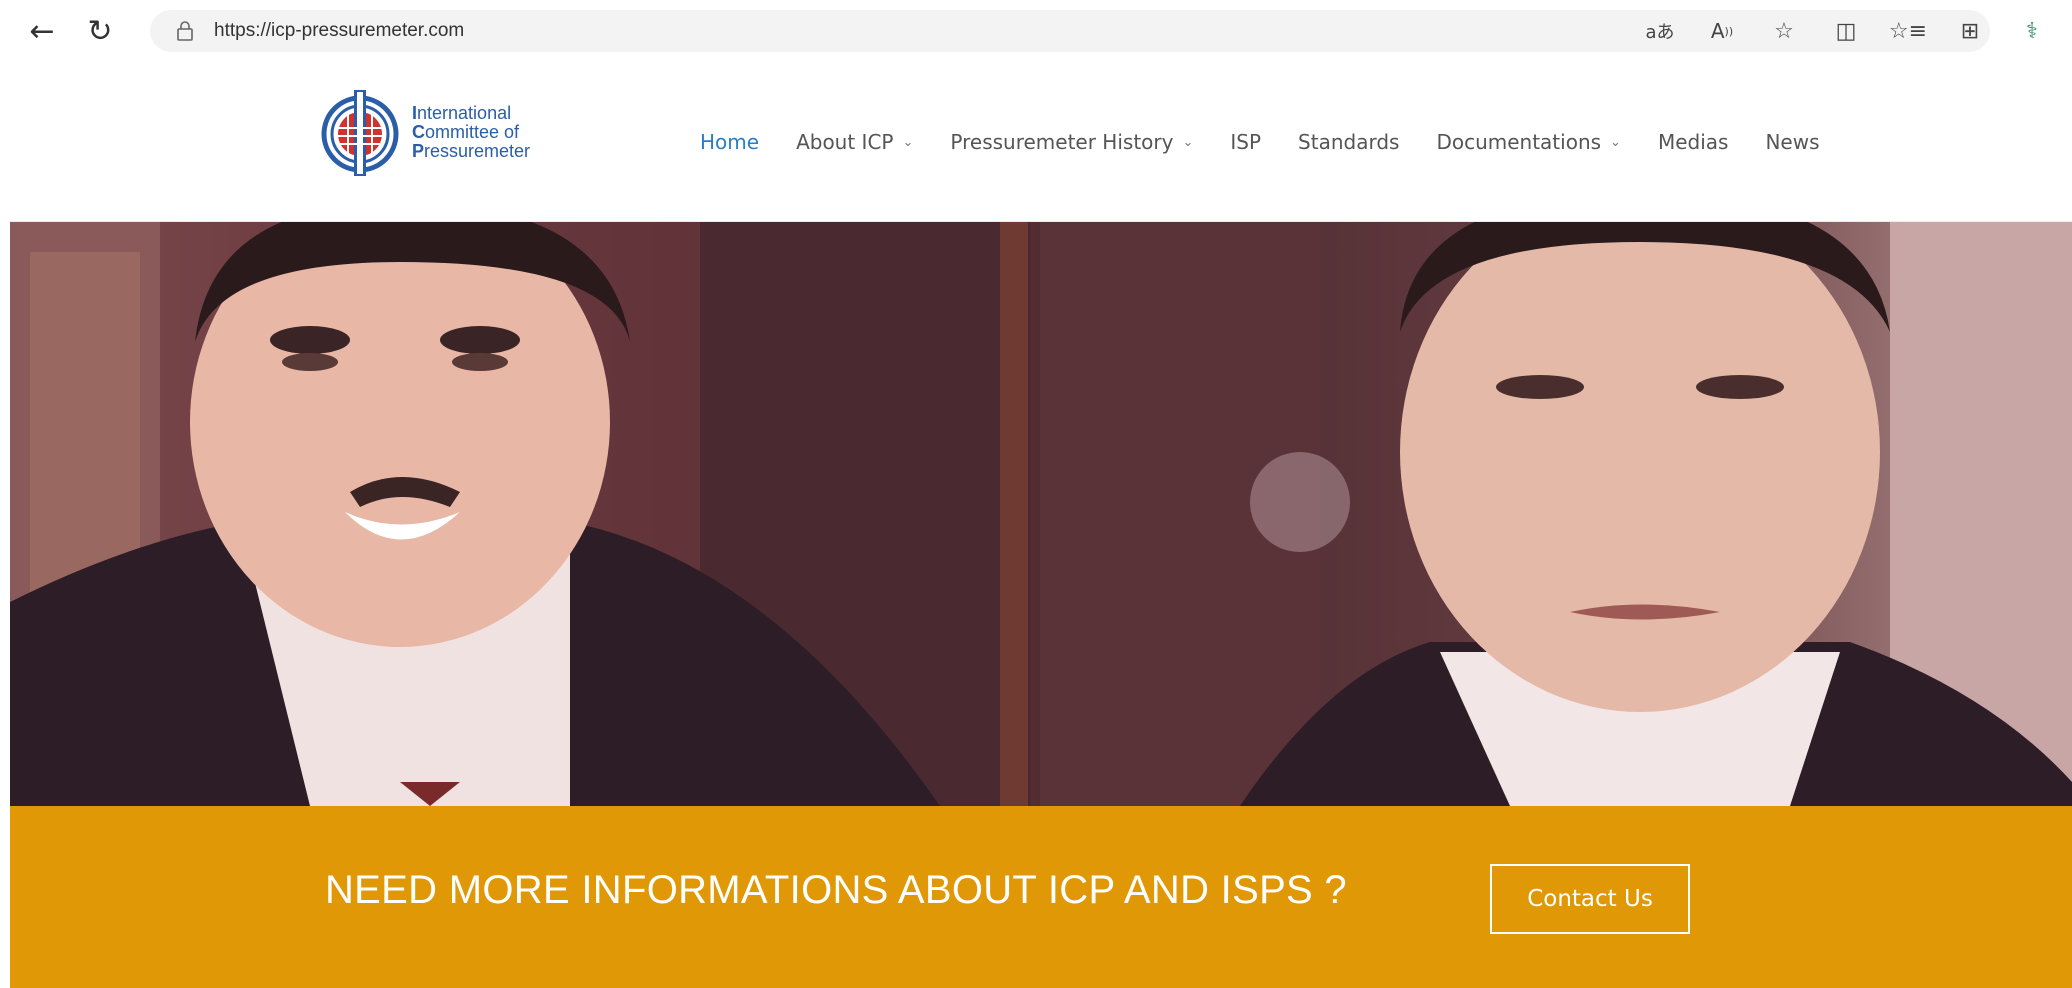 This screenshot has width=2072, height=988. I want to click on nav-home: Home, so click(729, 142).